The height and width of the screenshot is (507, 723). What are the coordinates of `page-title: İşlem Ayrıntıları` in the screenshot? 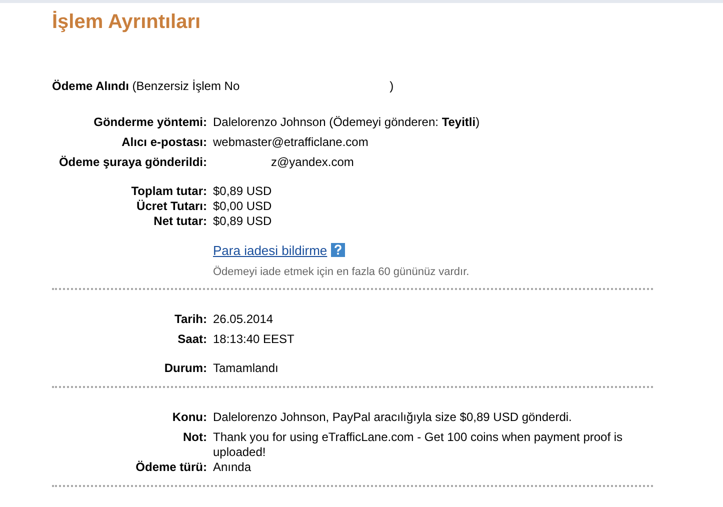 It's located at (127, 22).